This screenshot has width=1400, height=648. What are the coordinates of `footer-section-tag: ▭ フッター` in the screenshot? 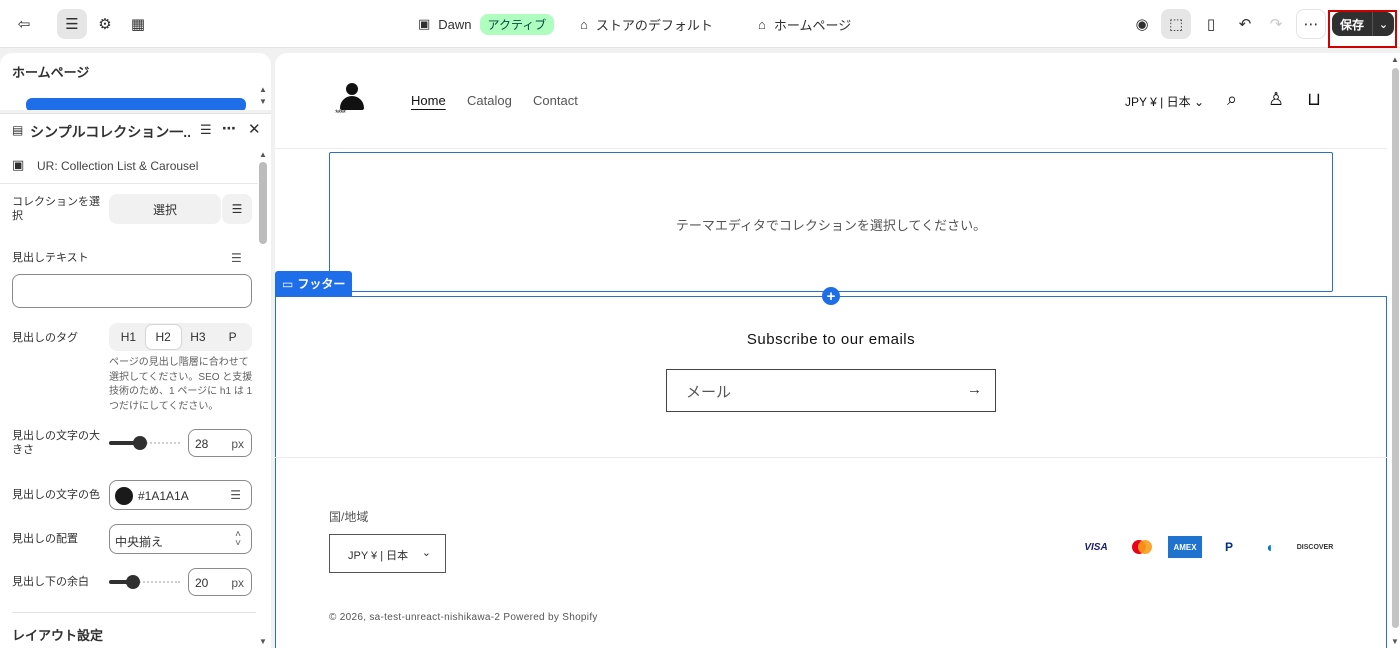 It's located at (314, 283).